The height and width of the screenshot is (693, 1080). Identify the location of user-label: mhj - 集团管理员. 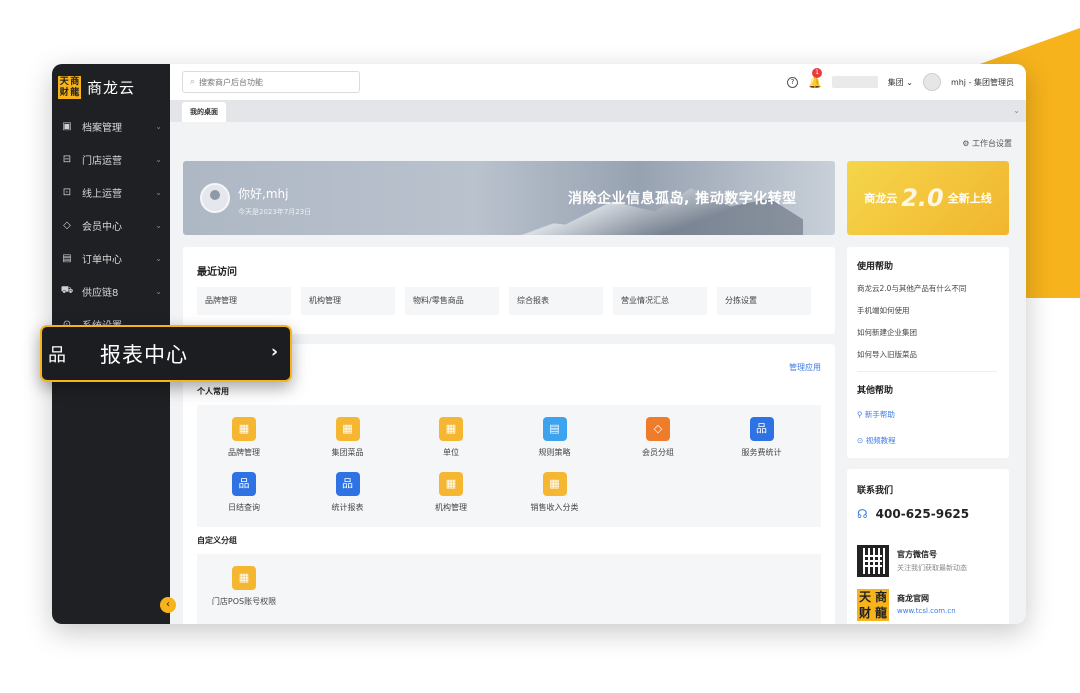
(982, 82).